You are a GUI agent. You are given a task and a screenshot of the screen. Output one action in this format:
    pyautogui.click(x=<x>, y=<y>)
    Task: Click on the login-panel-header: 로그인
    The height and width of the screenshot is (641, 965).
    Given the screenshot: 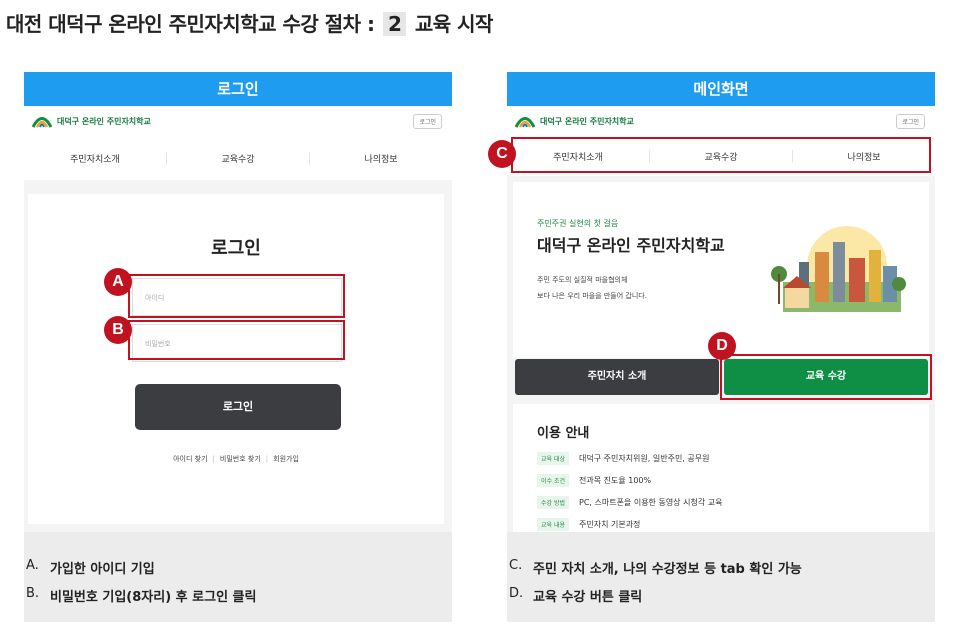 What is the action you would take?
    pyautogui.click(x=238, y=89)
    